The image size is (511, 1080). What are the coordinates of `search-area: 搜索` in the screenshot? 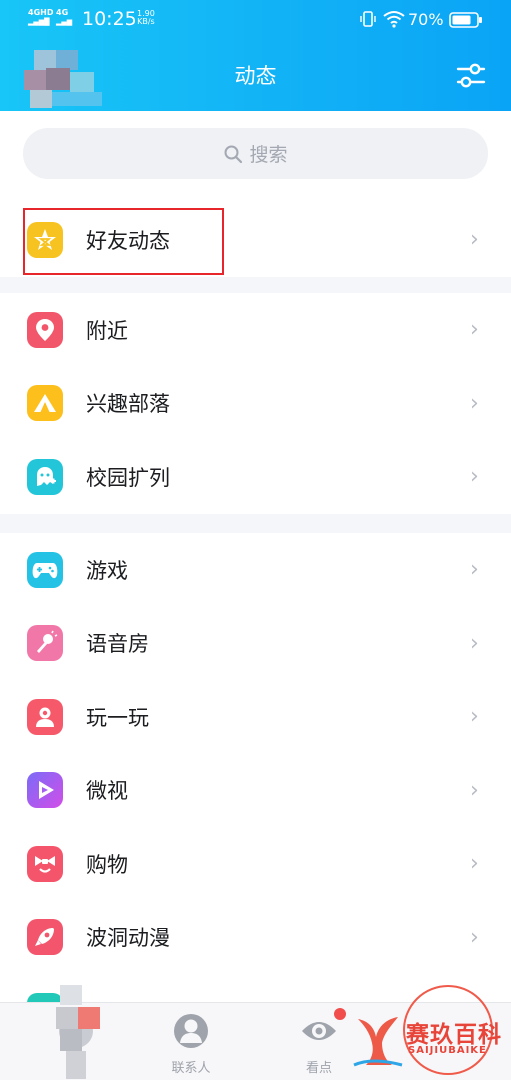 It's located at (255, 157).